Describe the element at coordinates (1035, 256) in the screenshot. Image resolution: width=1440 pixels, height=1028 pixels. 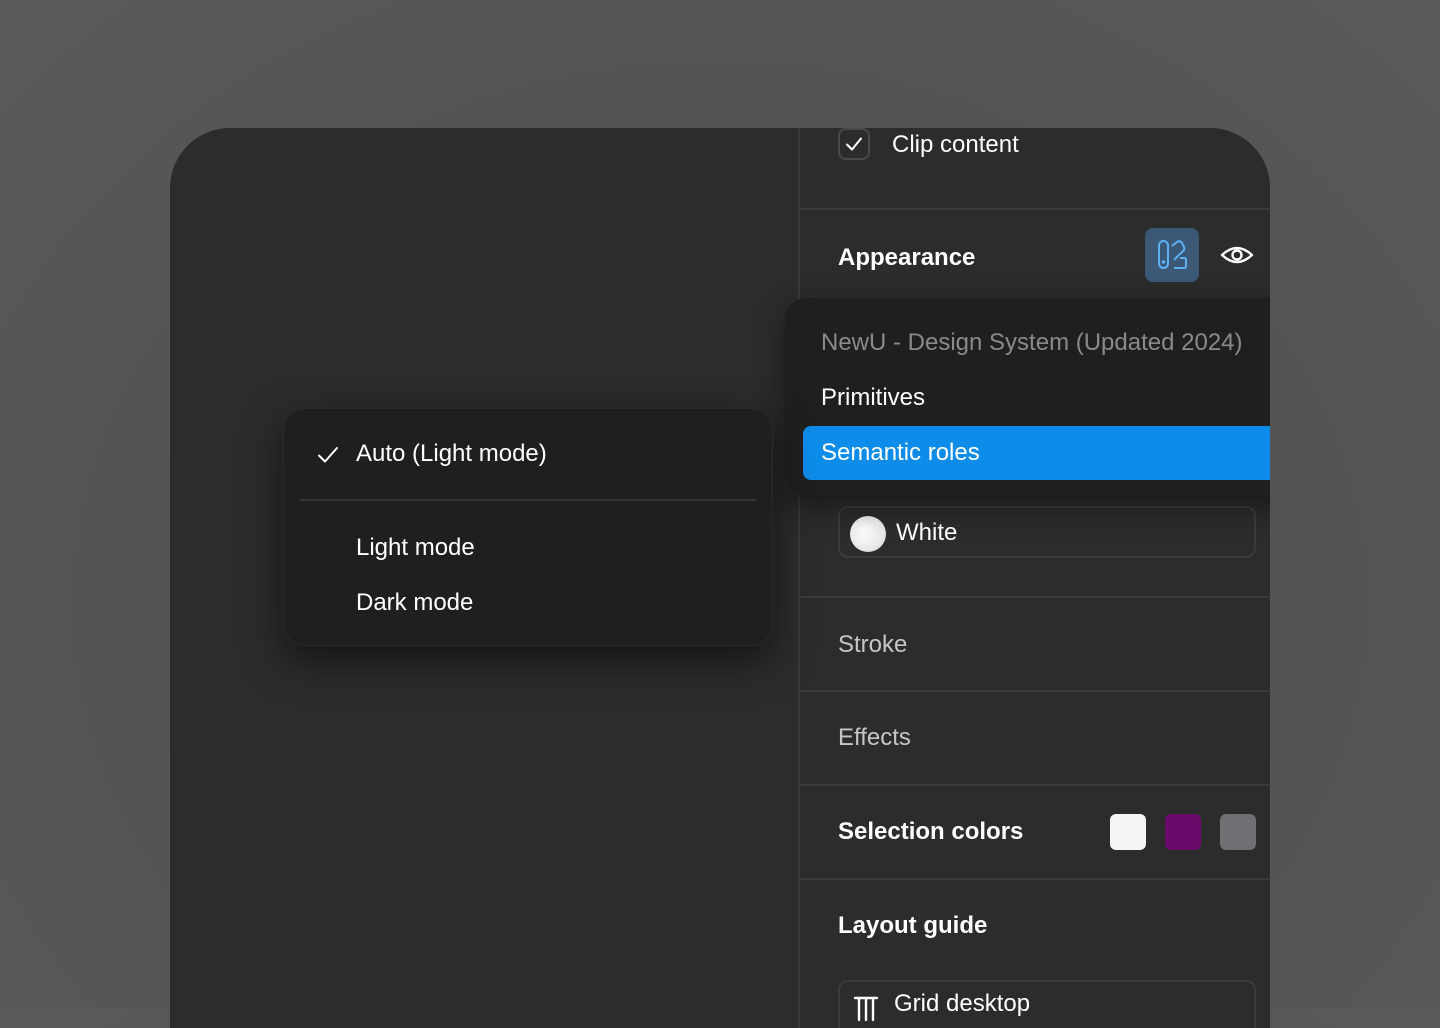
I see `appearance-section: Appearance` at that location.